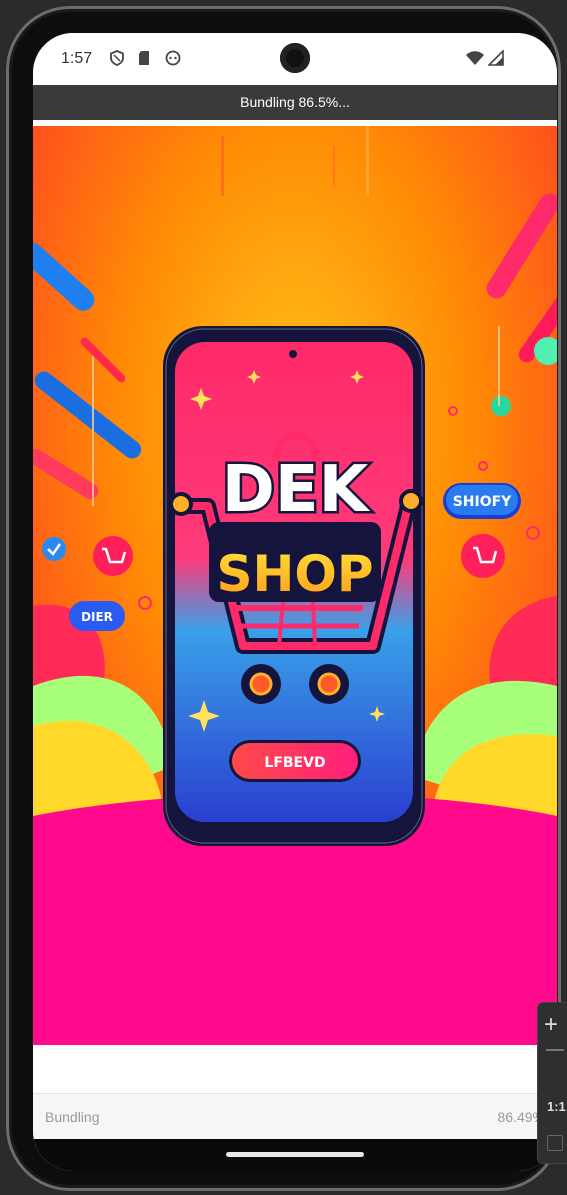  I want to click on zoom-ratio-button: 1:1, so click(556, 1106).